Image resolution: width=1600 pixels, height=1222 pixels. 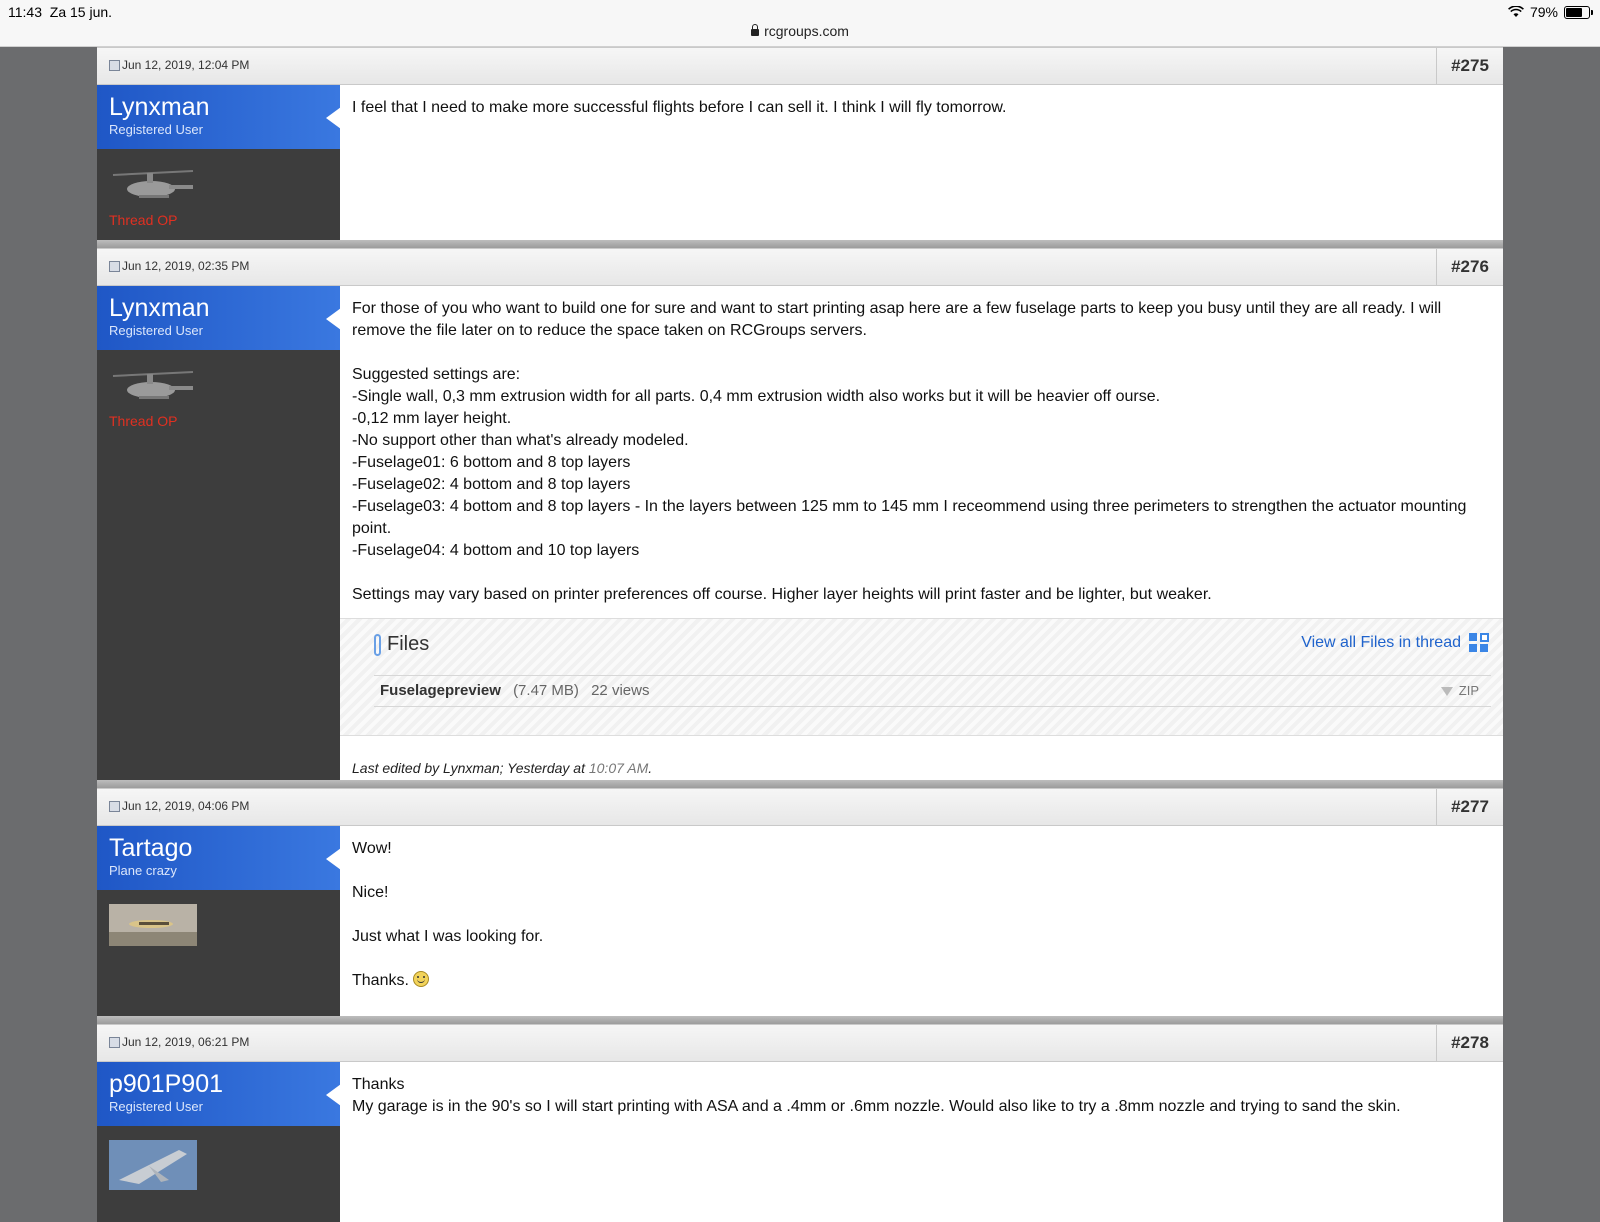 What do you see at coordinates (179, 65) in the screenshot?
I see `post-date: Jun 12, 2019, 12:04 PM` at bounding box center [179, 65].